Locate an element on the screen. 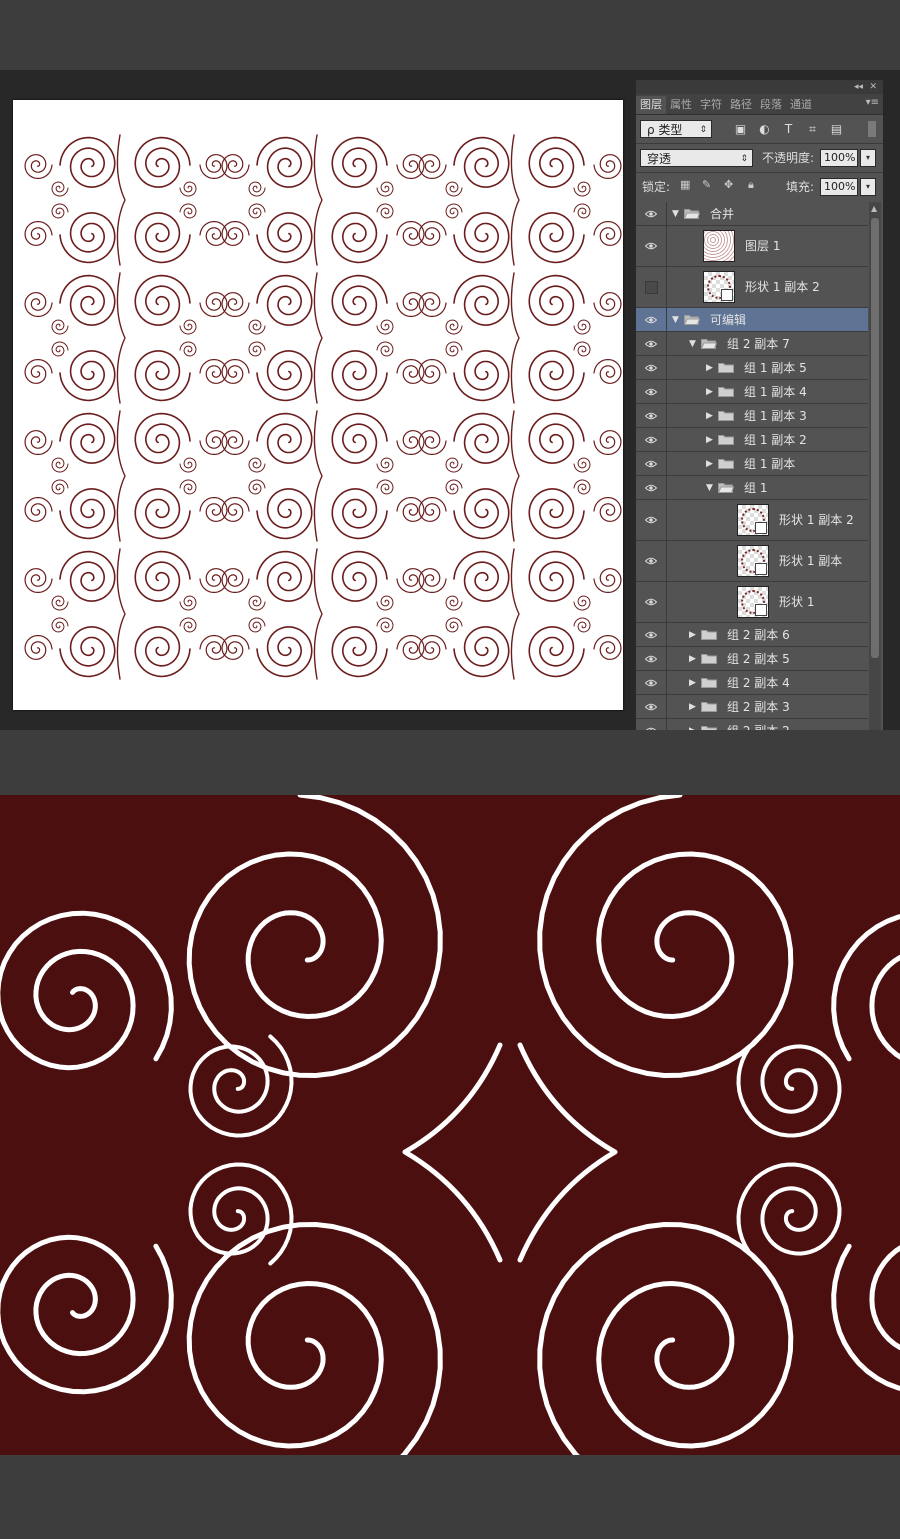  layer-row: ▶ 组 1 副本 is located at coordinates (752, 464).